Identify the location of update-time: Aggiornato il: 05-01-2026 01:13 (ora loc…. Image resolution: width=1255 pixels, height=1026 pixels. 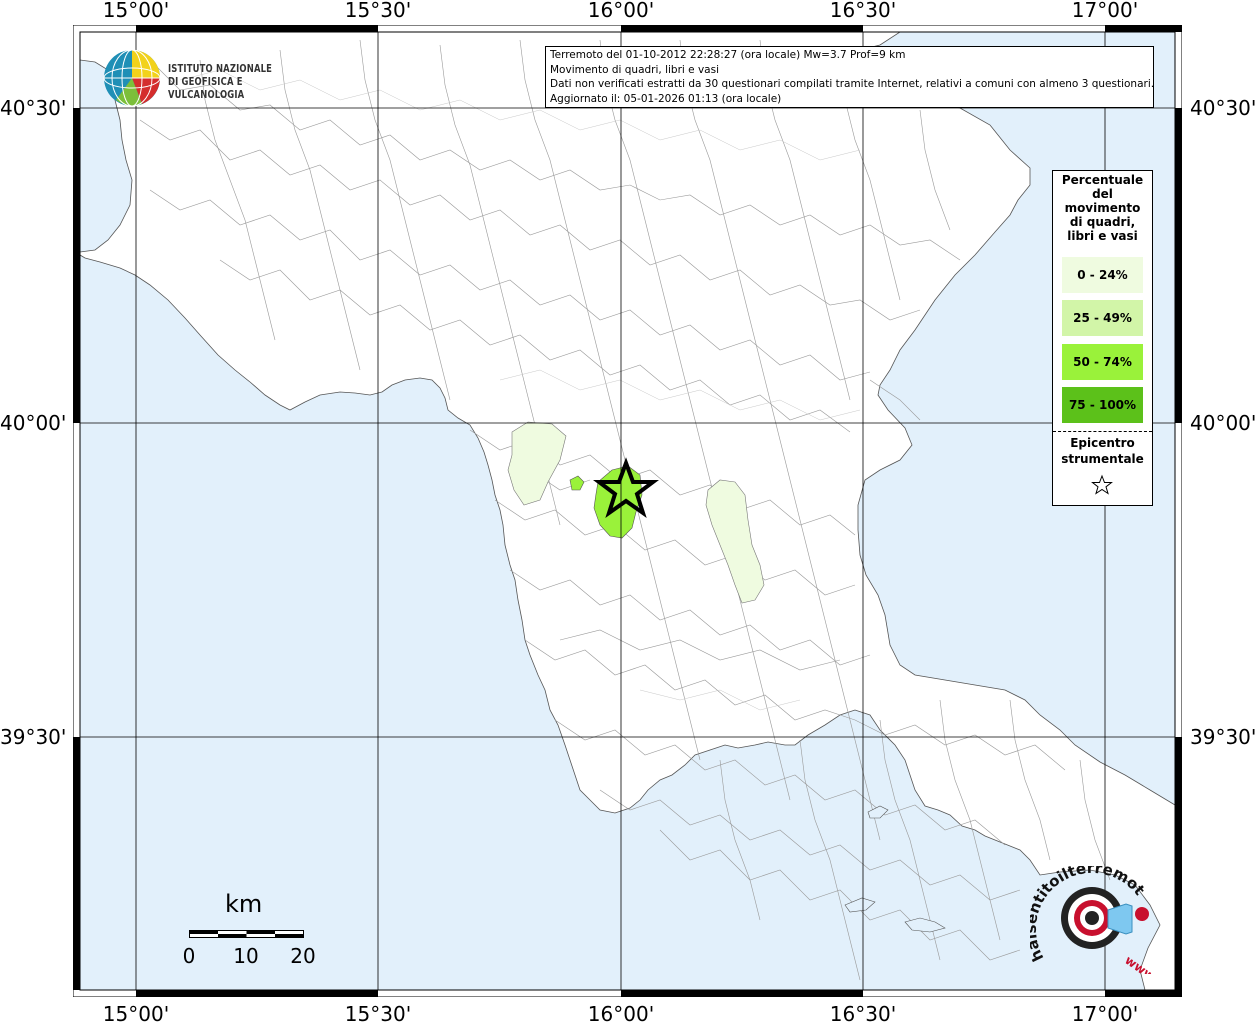
(666, 98).